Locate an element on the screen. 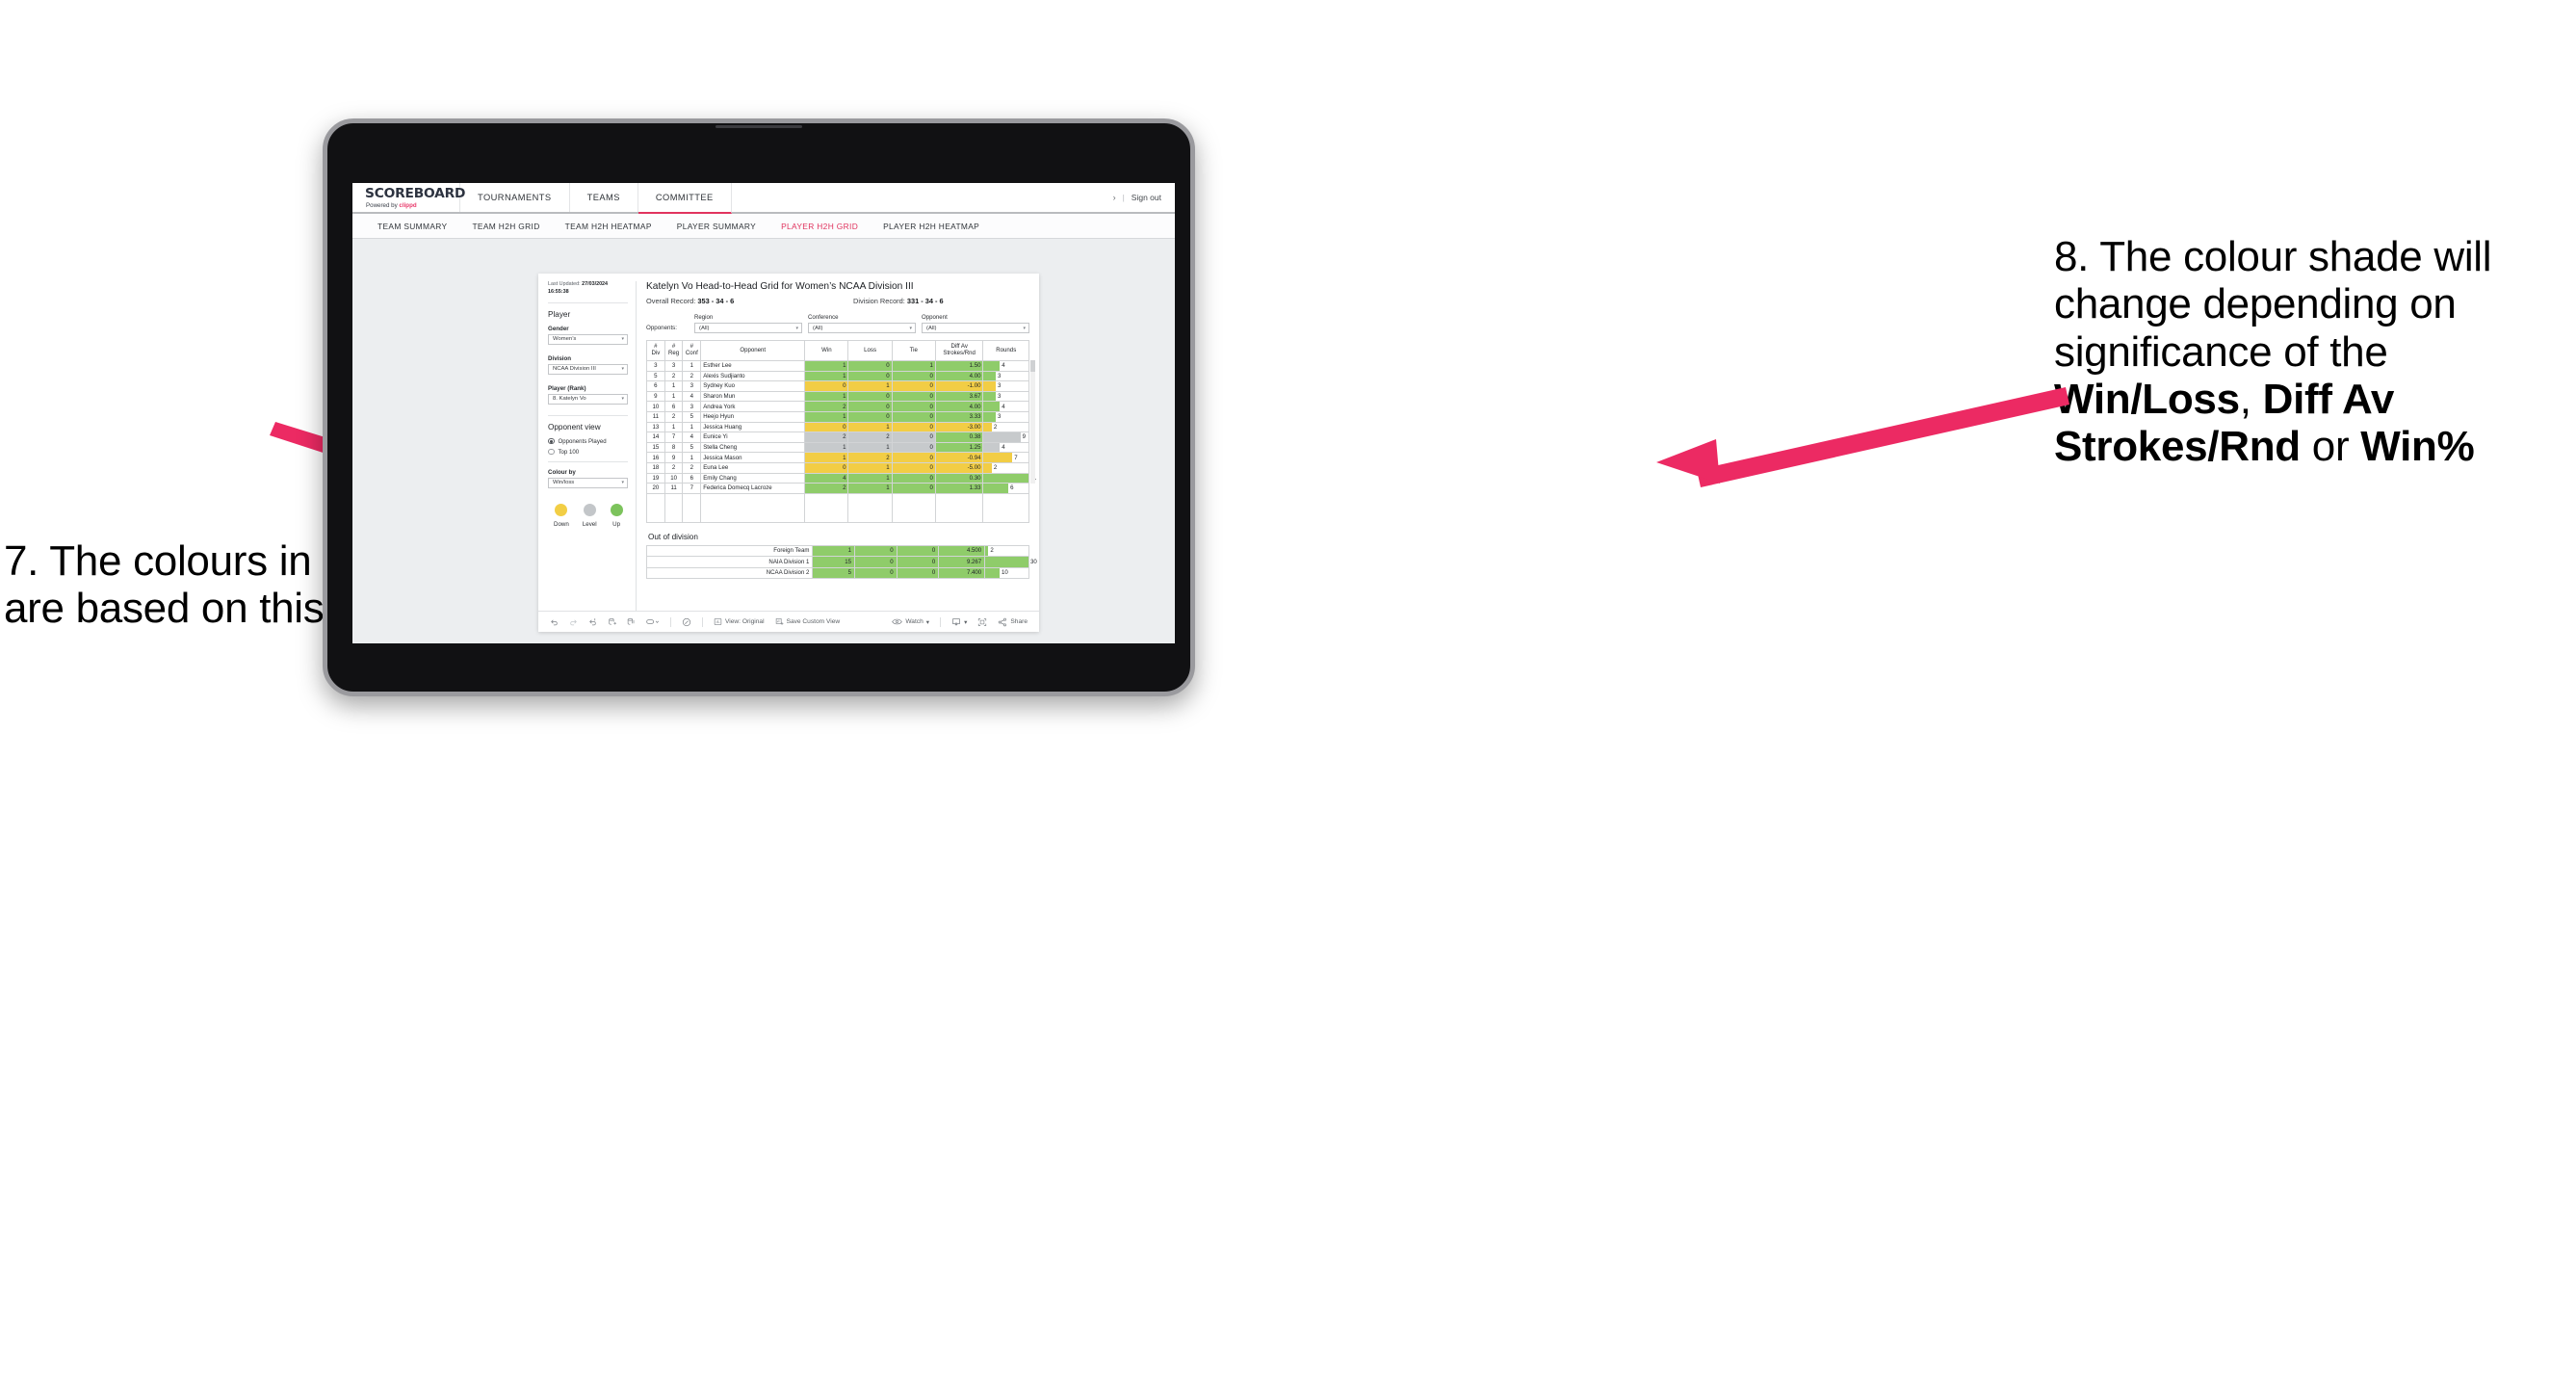 This screenshot has width=2576, height=1386. out-of-division-row: Foreign Team 1 0 0 4.500 2 is located at coordinates (837, 551).